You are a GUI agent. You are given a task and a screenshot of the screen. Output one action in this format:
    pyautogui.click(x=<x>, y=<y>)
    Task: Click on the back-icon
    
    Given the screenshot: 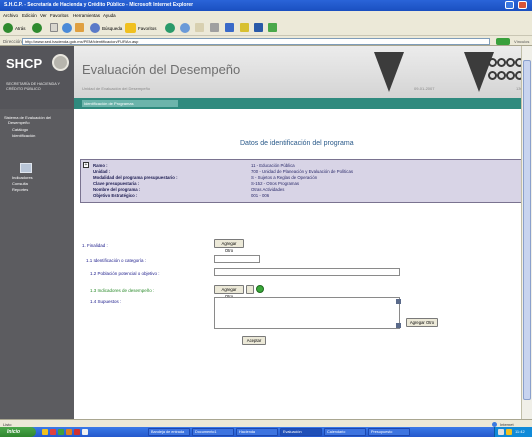 What is the action you would take?
    pyautogui.click(x=8, y=28)
    